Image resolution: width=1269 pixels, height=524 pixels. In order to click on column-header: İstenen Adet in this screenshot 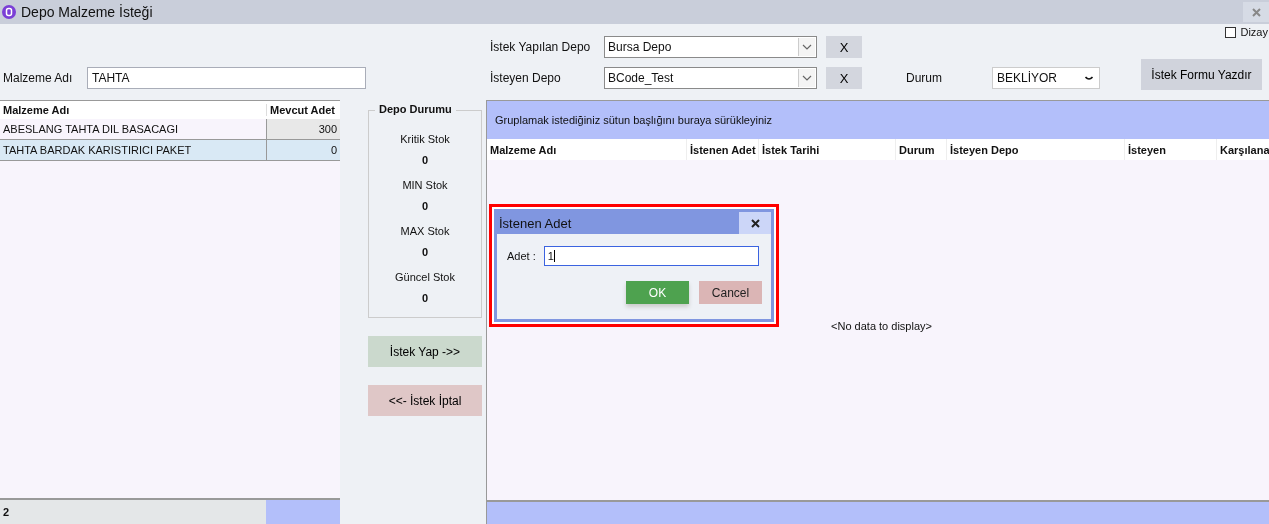, I will do `click(722, 149)`.